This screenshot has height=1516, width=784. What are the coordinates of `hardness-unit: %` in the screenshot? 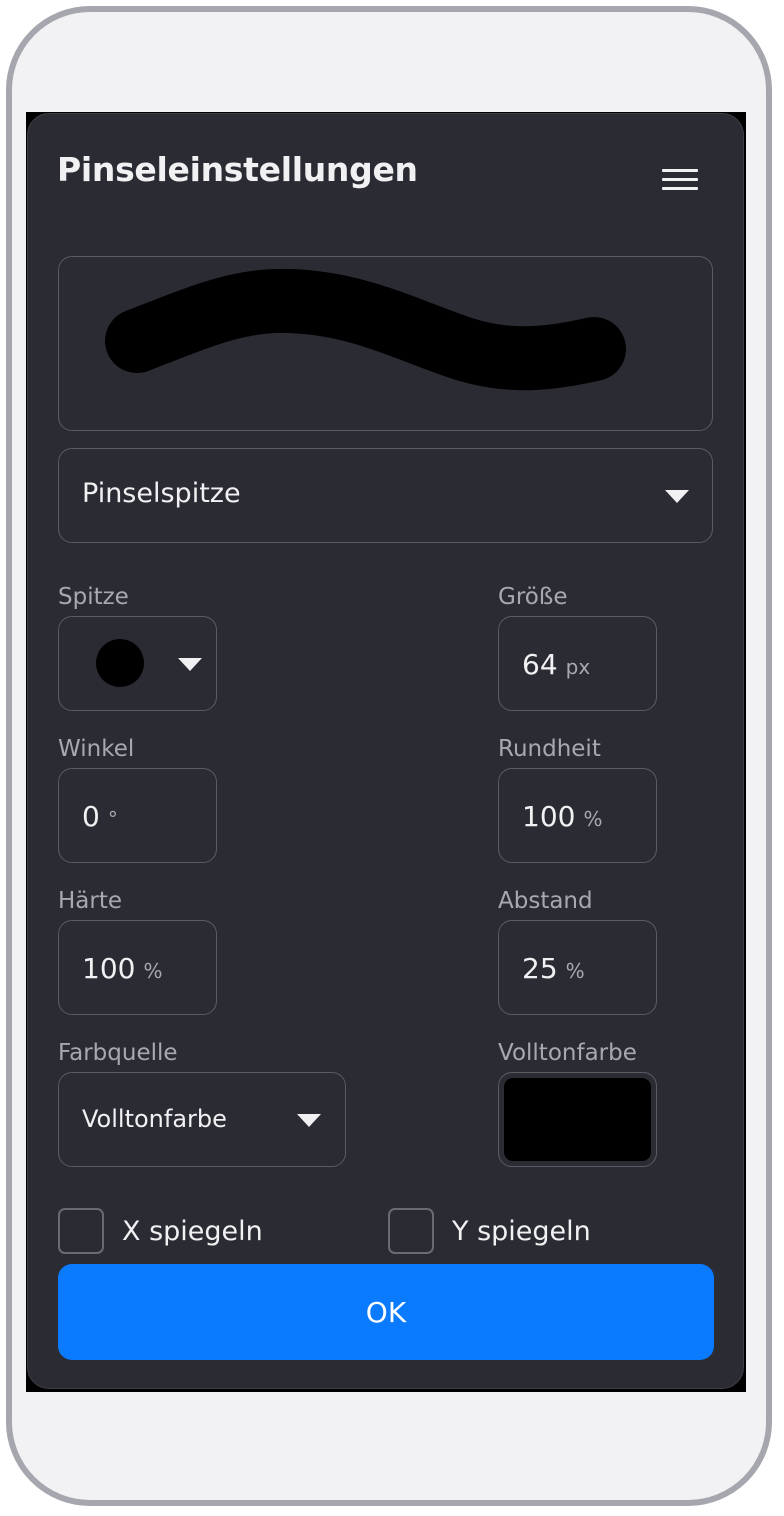 It's located at (153, 971).